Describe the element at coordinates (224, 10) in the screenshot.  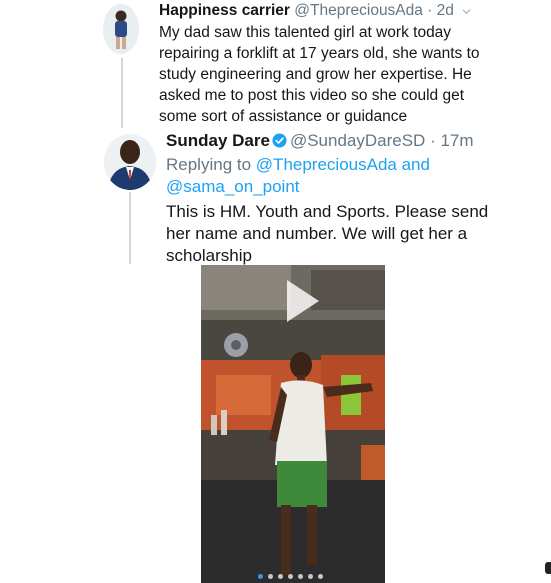
I see `display-name: Happiness carrier` at that location.